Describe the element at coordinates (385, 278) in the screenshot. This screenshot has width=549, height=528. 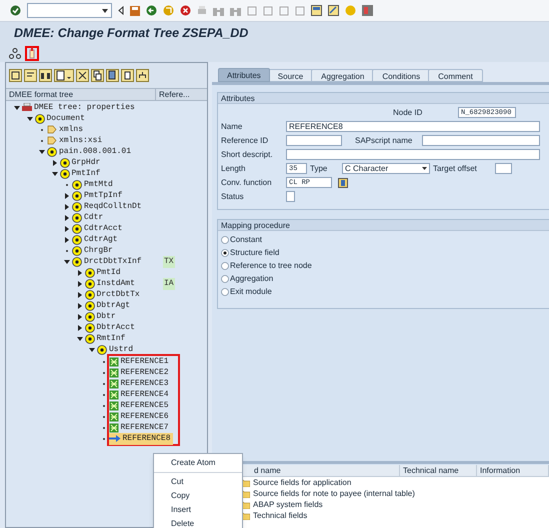
I see `radio-option: Aggregation` at that location.